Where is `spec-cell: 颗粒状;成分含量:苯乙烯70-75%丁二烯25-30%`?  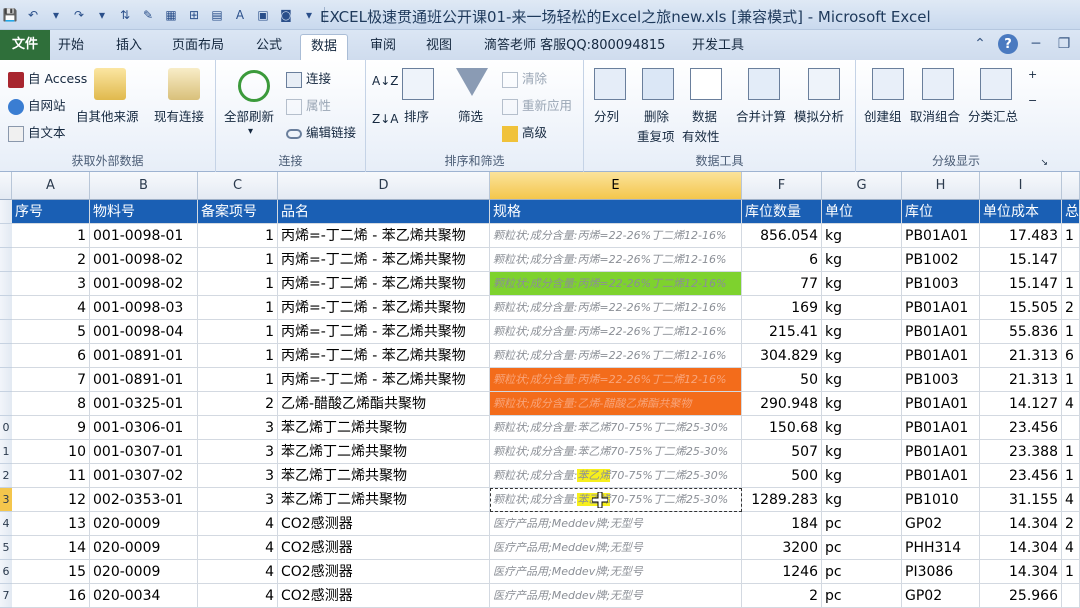 spec-cell: 颗粒状;成分含量:苯乙烯70-75%丁二烯25-30% is located at coordinates (616, 428).